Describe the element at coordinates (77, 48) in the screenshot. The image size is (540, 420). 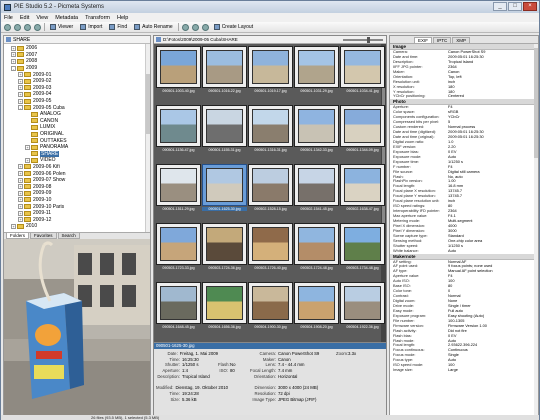
I see `tree-item: +2006` at that location.